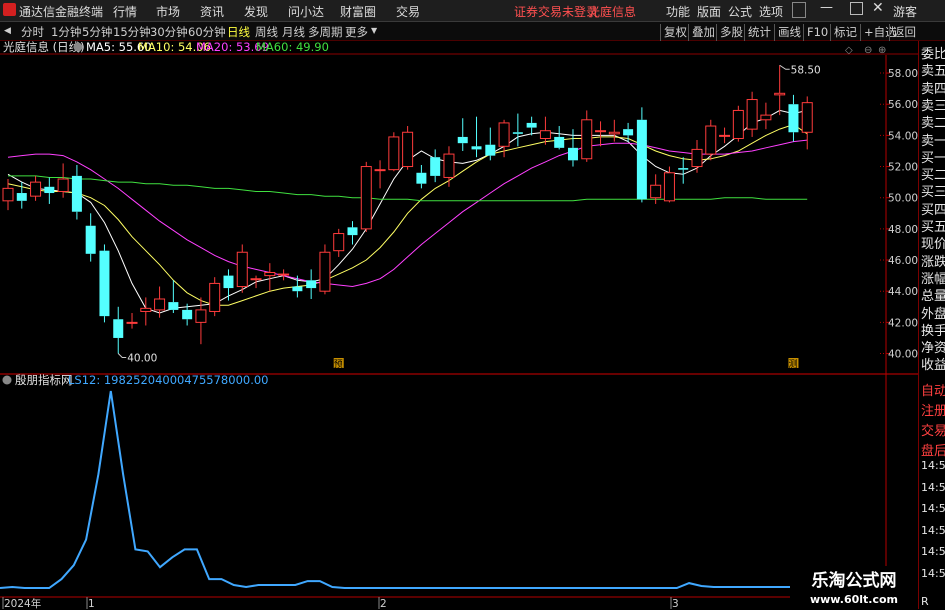  I want to click on login-status: 证券交易未登录, so click(556, 11).